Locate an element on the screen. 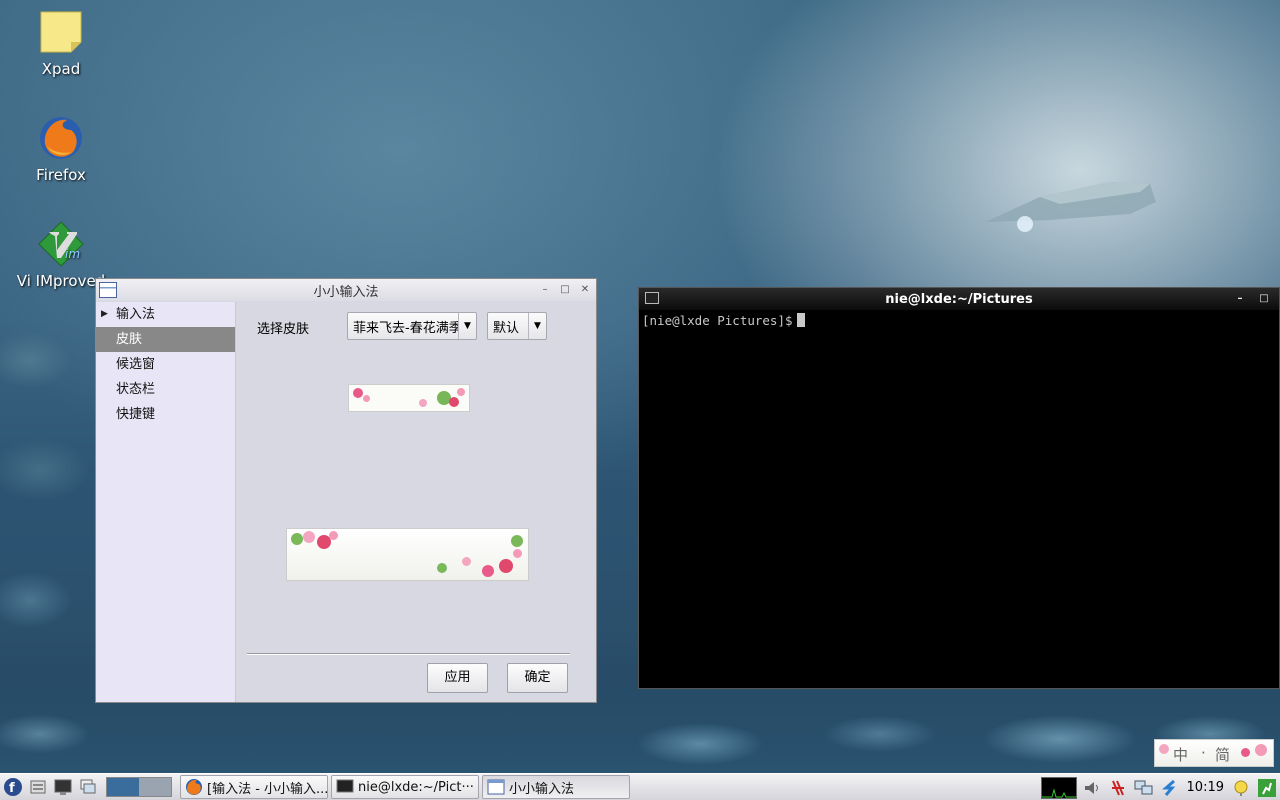 This screenshot has height=800, width=1280. window-title: 小小输入法 is located at coordinates (346, 292).